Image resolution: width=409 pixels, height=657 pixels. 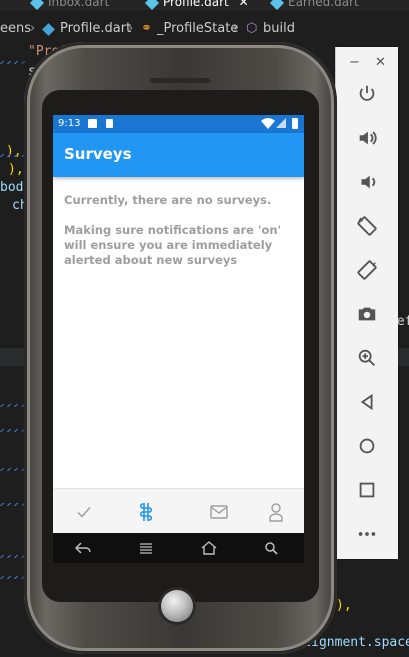 I want to click on trackball, so click(x=177, y=606).